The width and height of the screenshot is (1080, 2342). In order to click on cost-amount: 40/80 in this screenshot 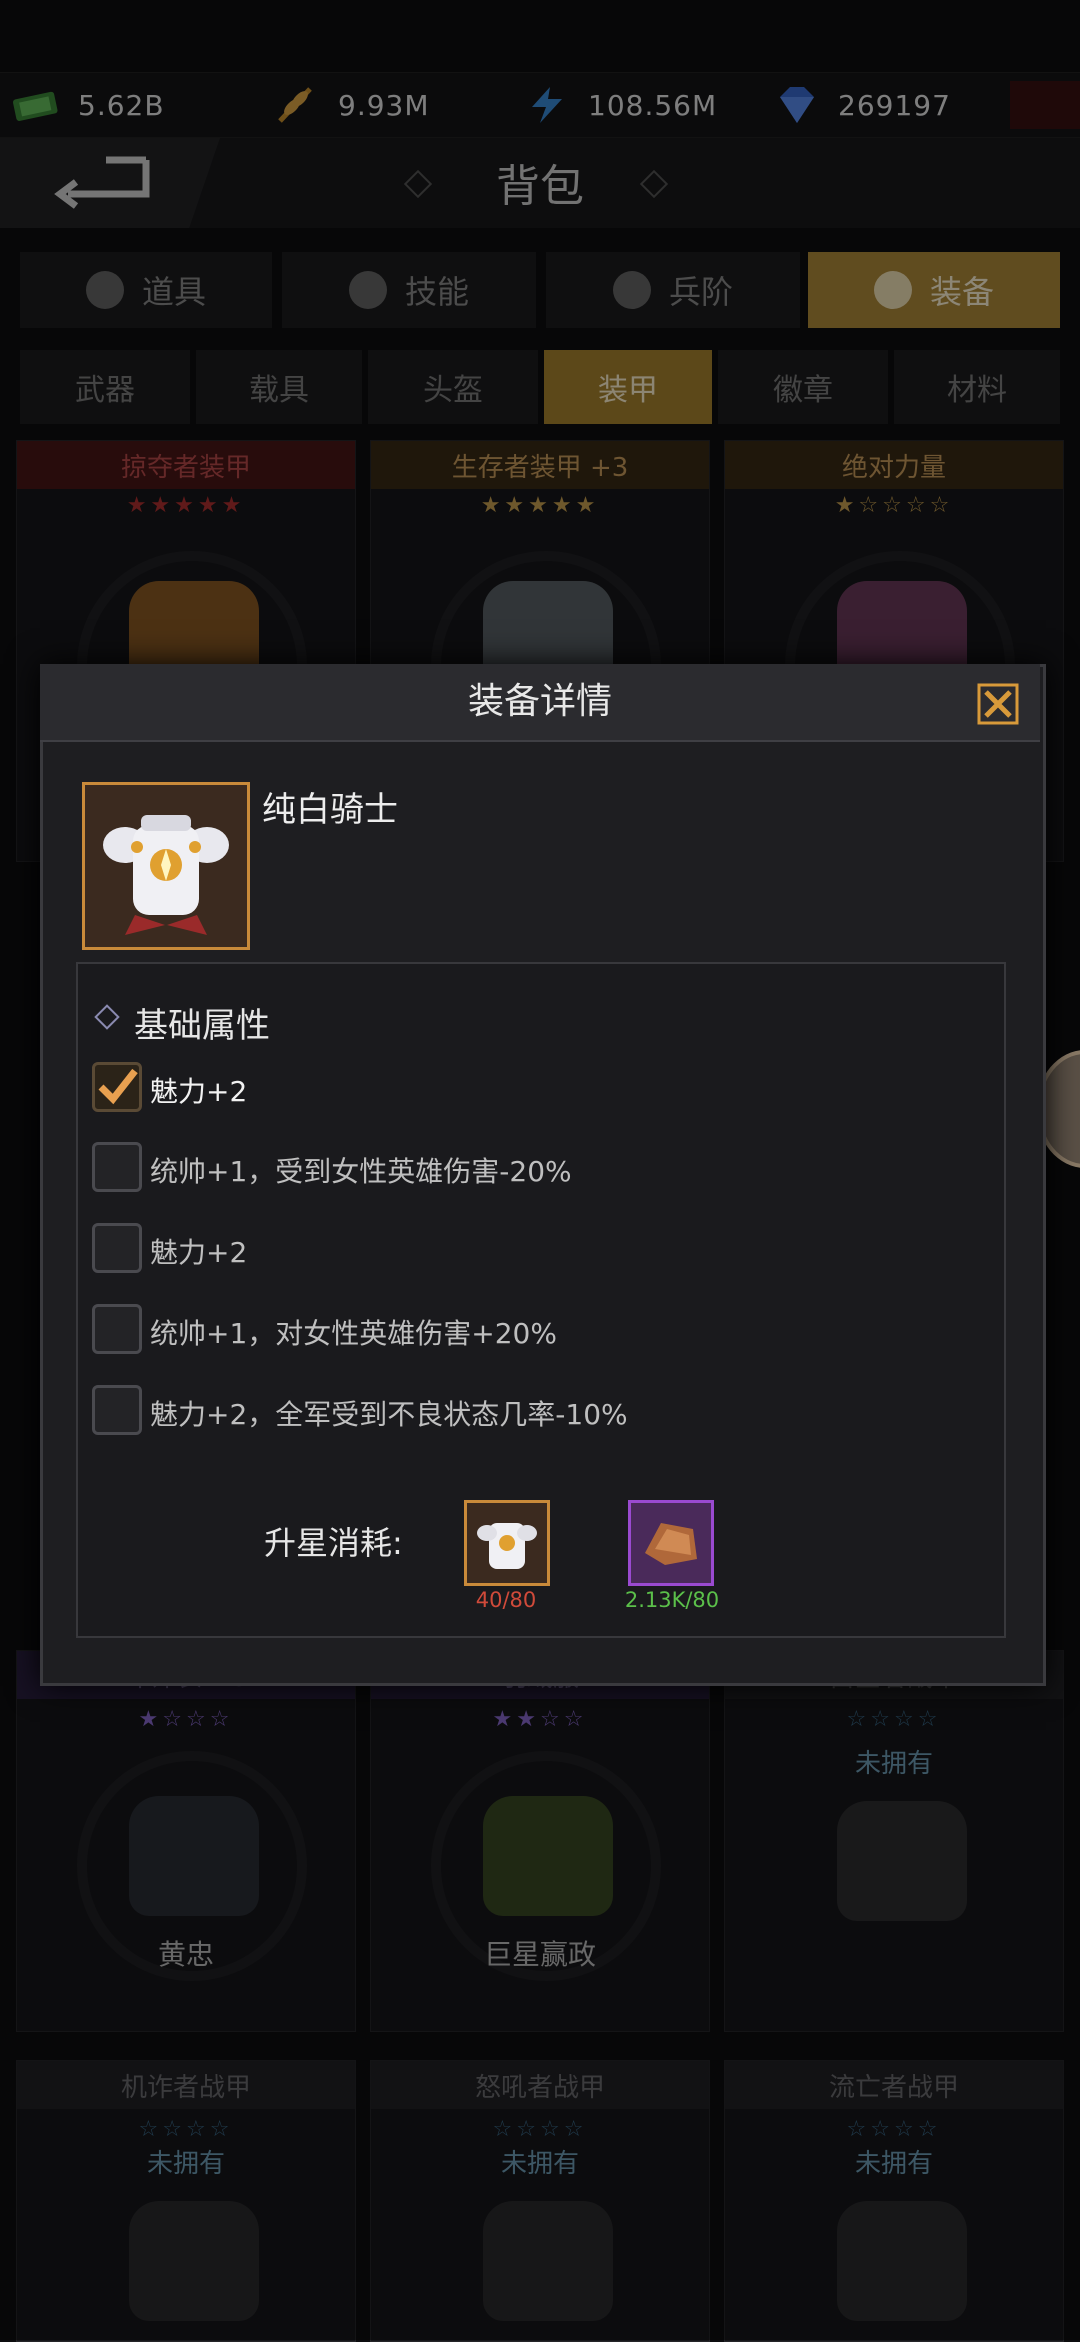, I will do `click(506, 1600)`.